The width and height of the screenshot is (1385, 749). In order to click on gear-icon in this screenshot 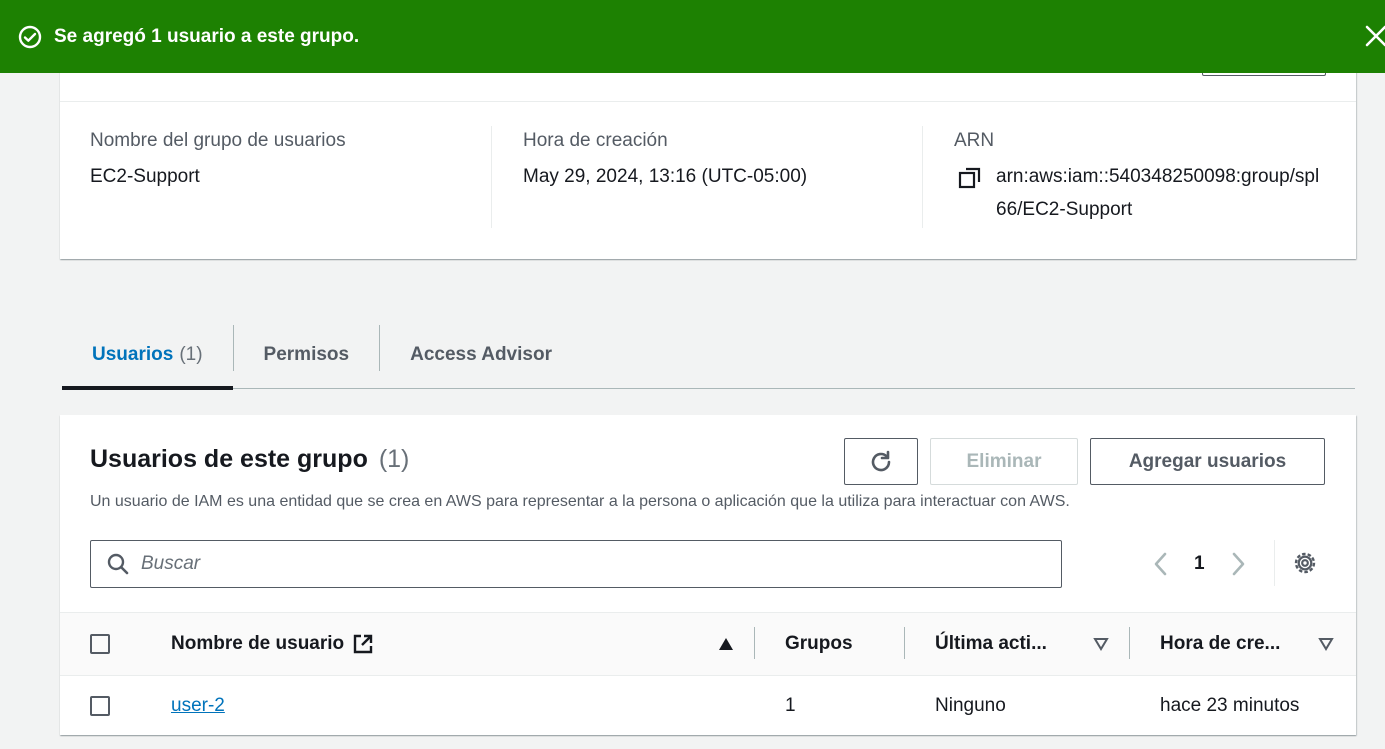, I will do `click(1305, 563)`.